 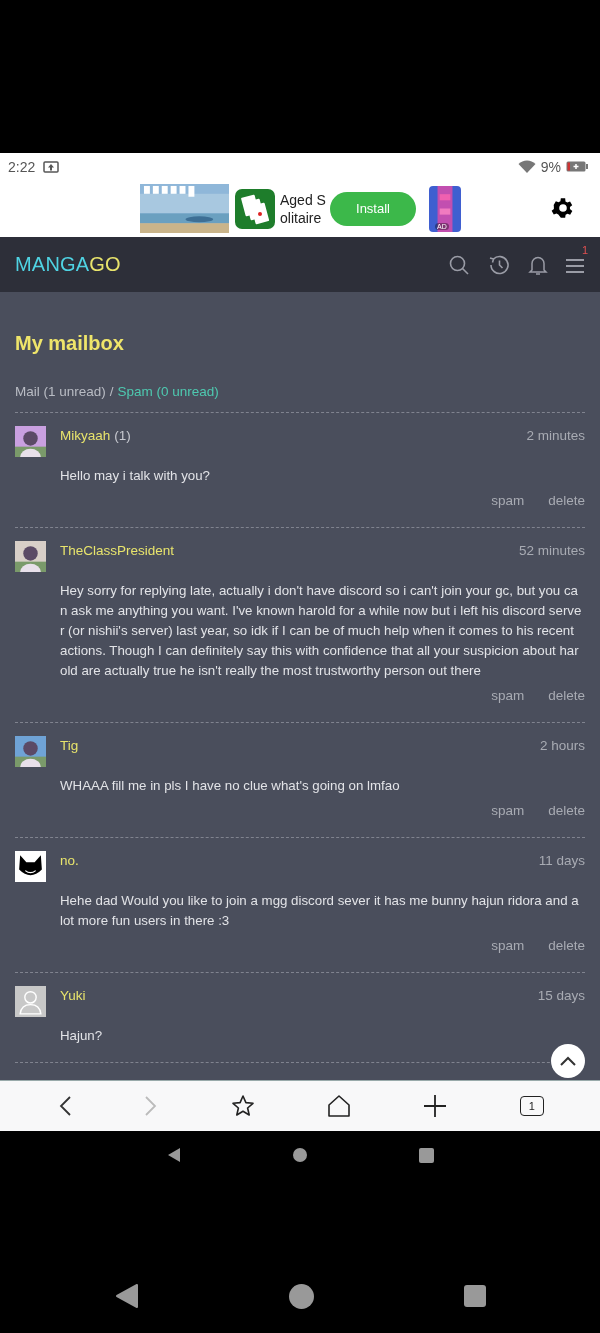 I want to click on avatar-placeholder-icon, so click(x=30, y=1001).